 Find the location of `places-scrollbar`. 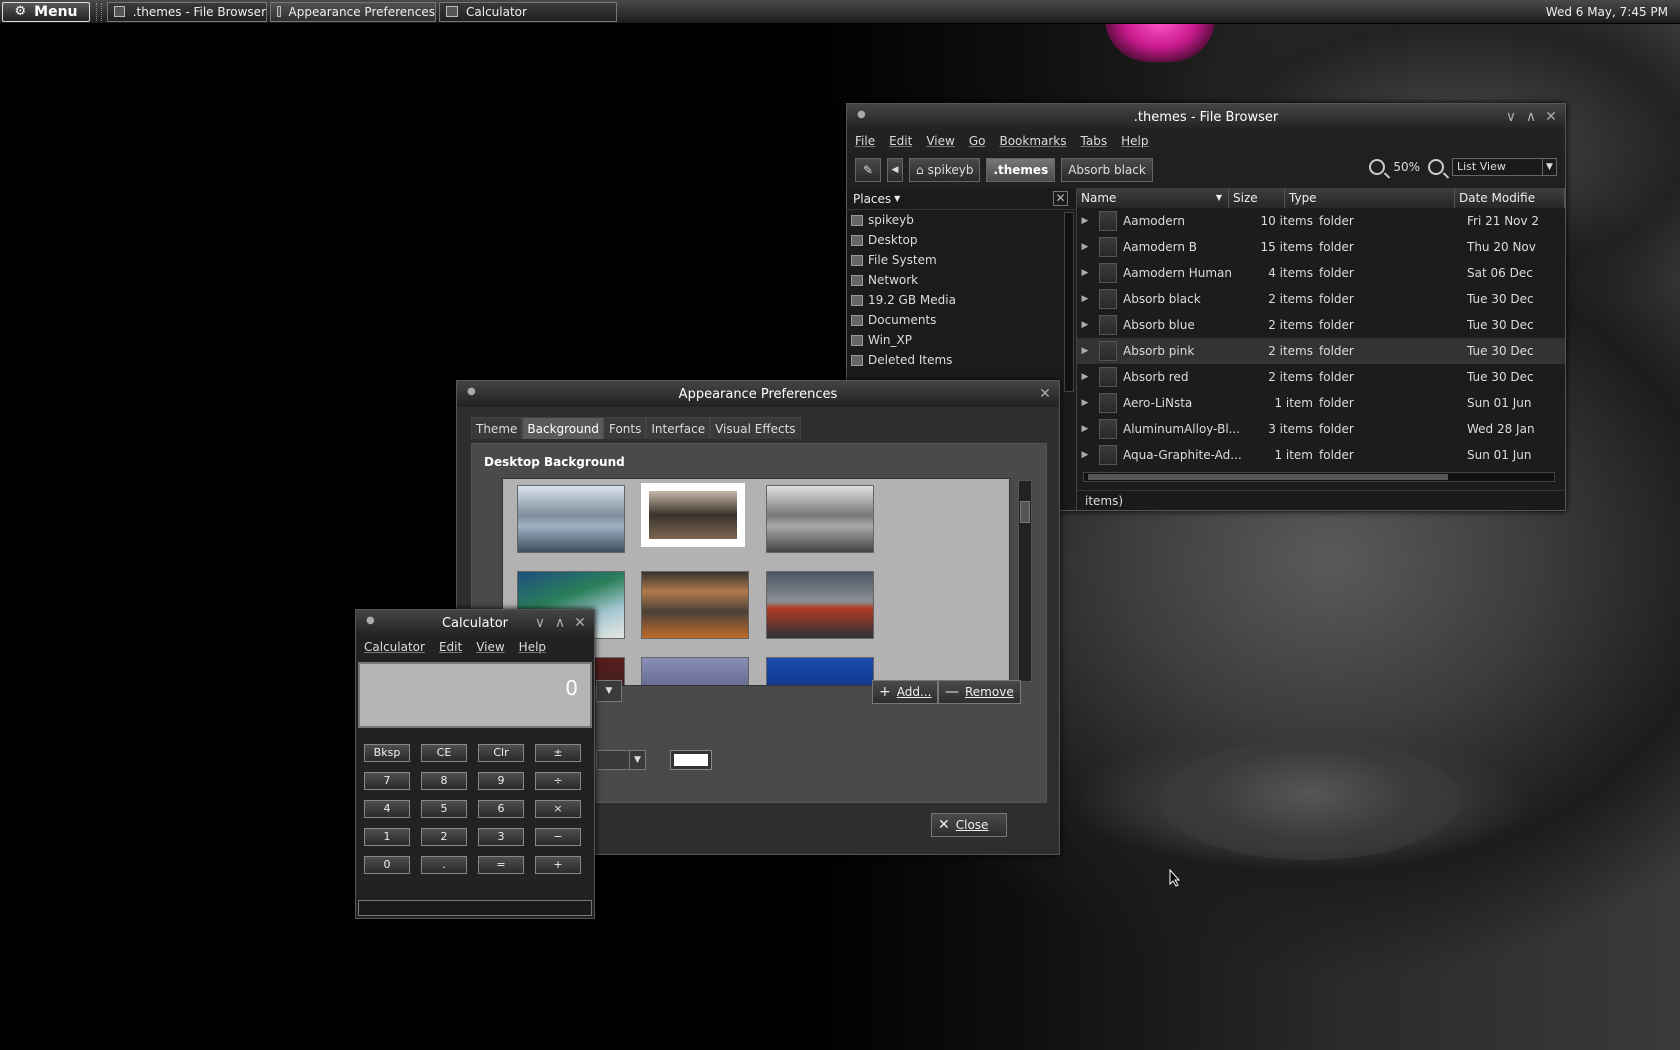

places-scrollbar is located at coordinates (1069, 302).